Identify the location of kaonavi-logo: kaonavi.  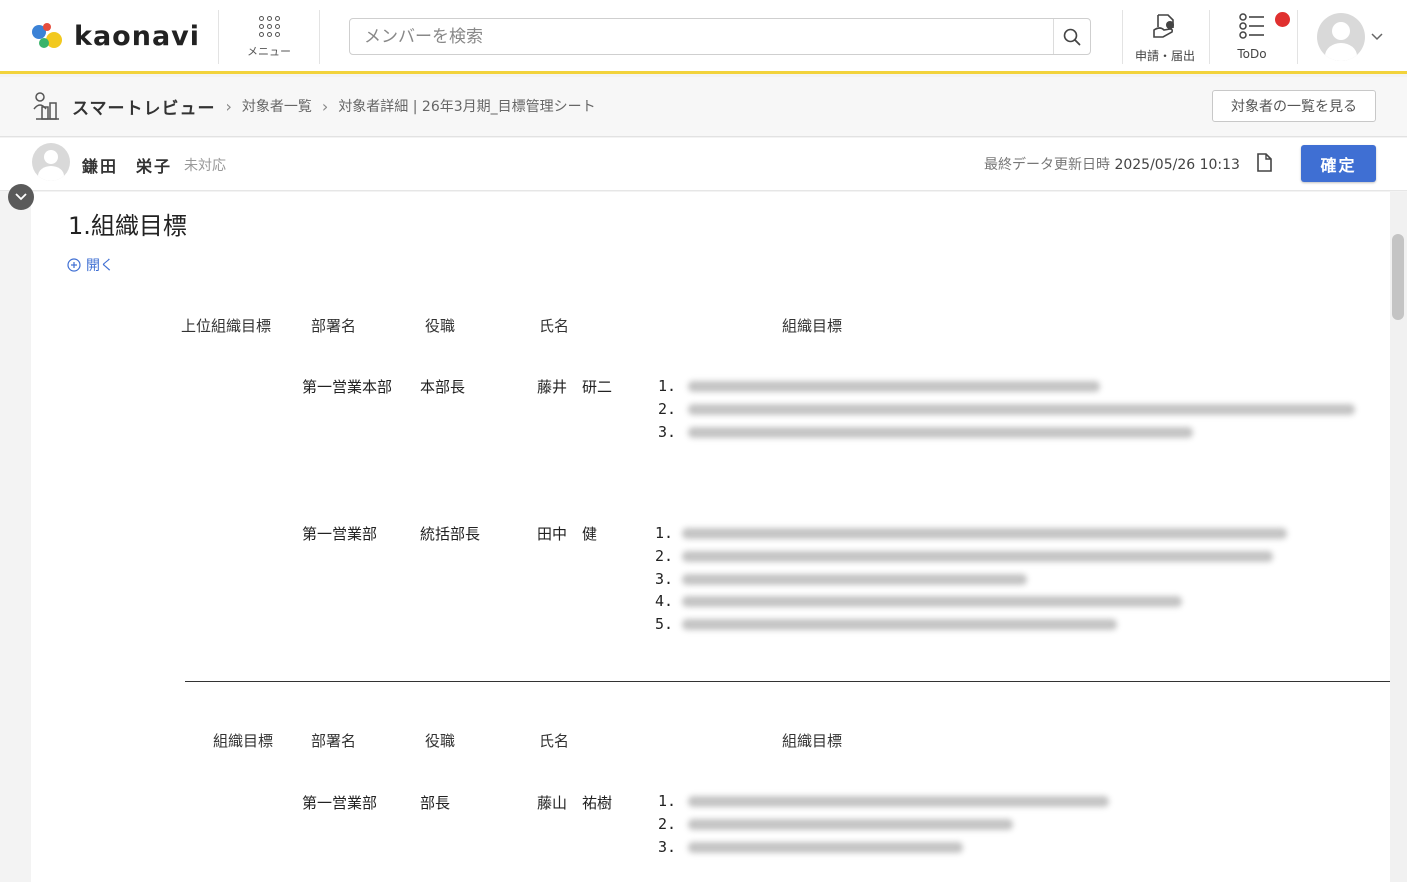
(115, 36).